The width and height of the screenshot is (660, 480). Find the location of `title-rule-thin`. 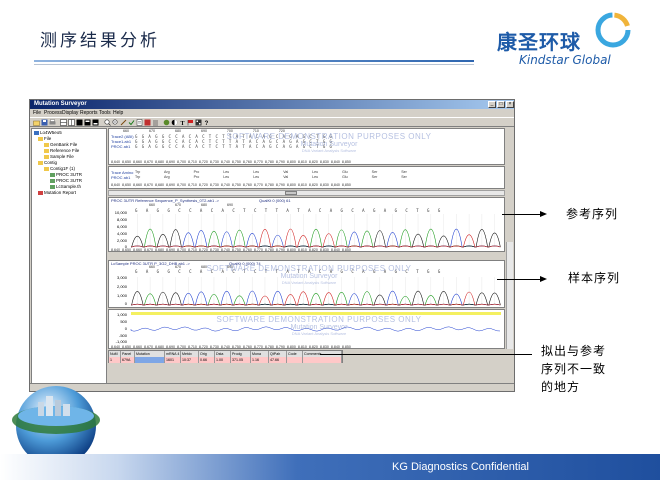

title-rule-thin is located at coordinates (254, 64).